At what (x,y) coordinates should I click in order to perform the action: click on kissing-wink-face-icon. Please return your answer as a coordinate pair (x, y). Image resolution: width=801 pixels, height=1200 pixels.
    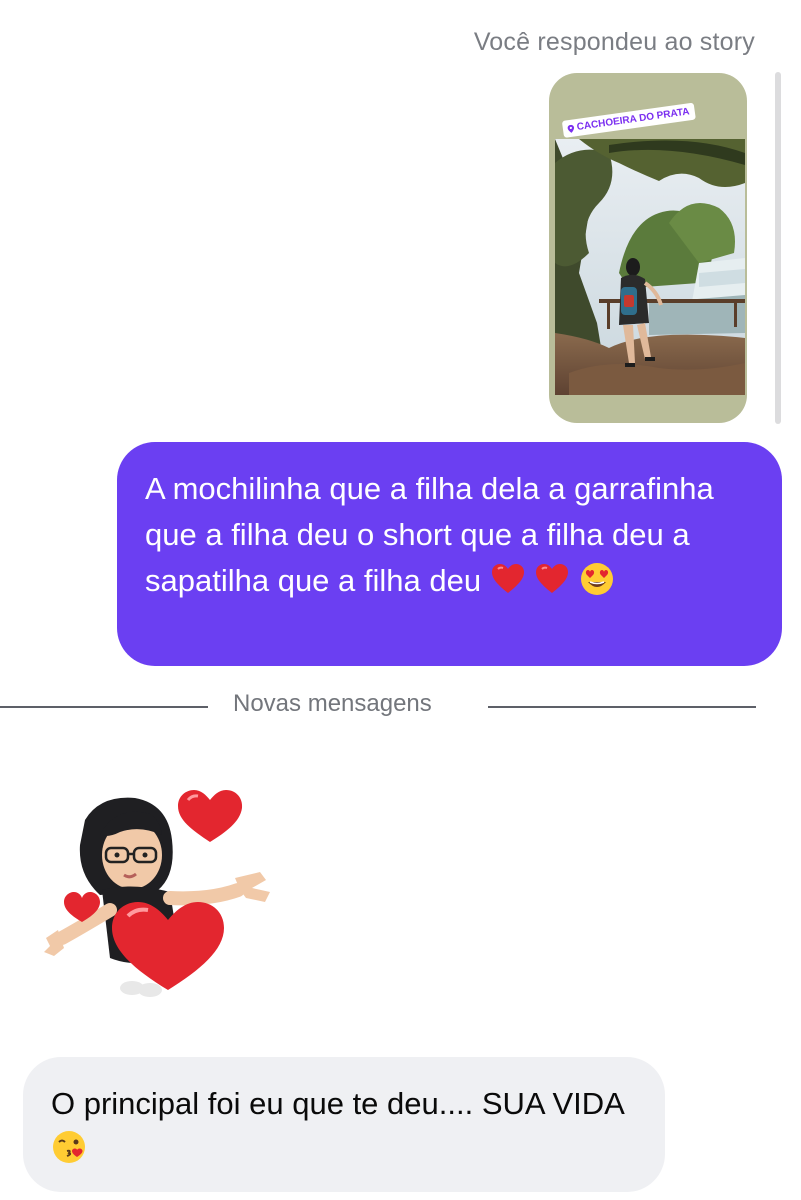
    Looking at the image, I should click on (69, 1147).